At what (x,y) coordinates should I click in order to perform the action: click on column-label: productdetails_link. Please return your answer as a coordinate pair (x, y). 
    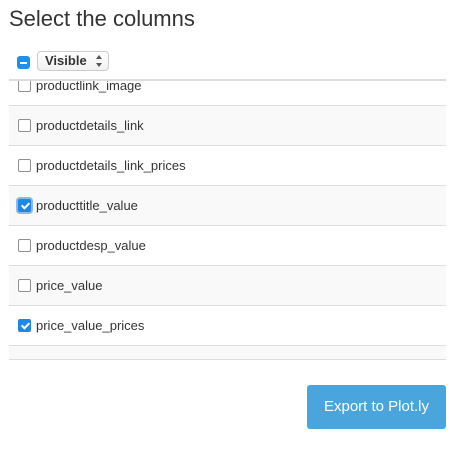
    Looking at the image, I should click on (90, 125).